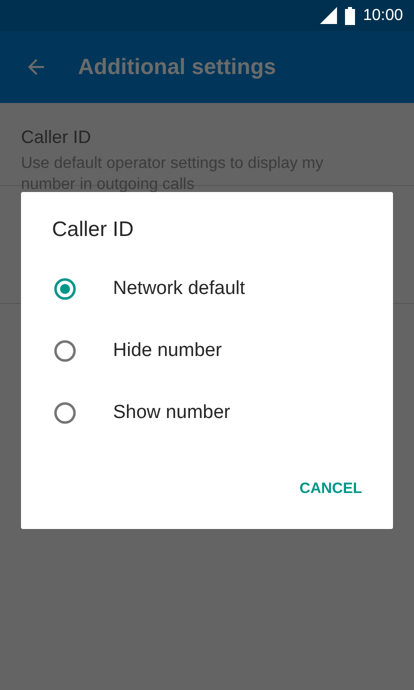 The width and height of the screenshot is (414, 690). I want to click on cancel-button: CANCEL, so click(330, 488).